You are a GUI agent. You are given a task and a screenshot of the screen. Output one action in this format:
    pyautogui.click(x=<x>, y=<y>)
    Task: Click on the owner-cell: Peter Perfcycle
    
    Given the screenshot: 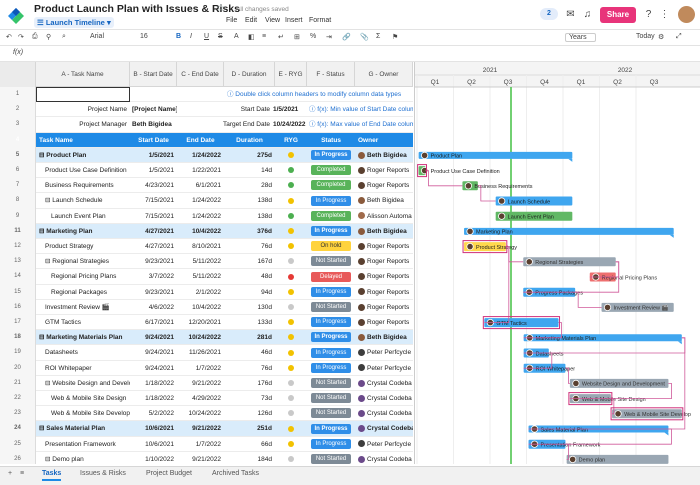 What is the action you would take?
    pyautogui.click(x=384, y=368)
    